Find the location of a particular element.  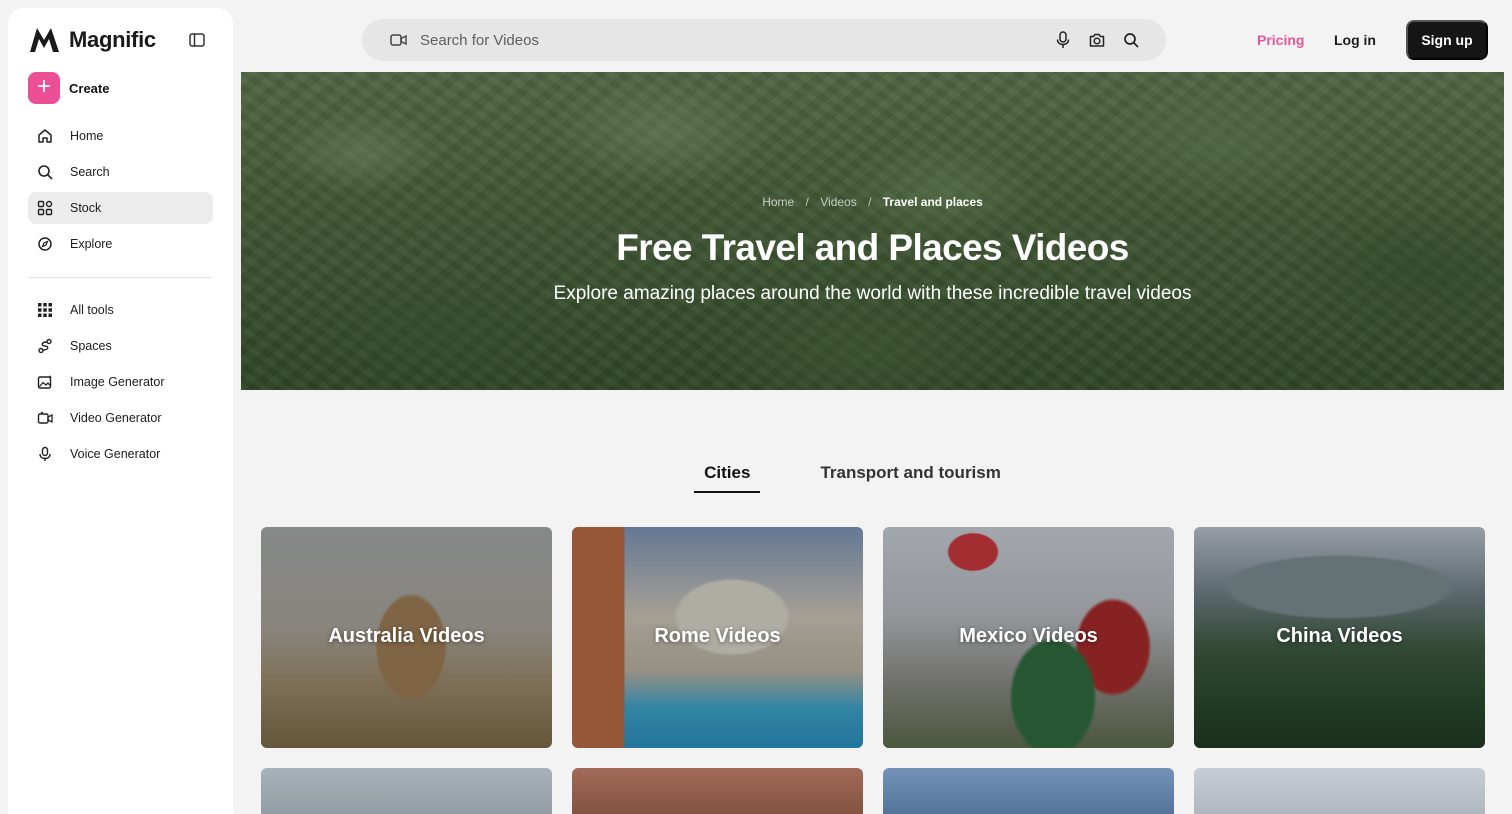

sidebar-item-label: Spaces is located at coordinates (91, 346).